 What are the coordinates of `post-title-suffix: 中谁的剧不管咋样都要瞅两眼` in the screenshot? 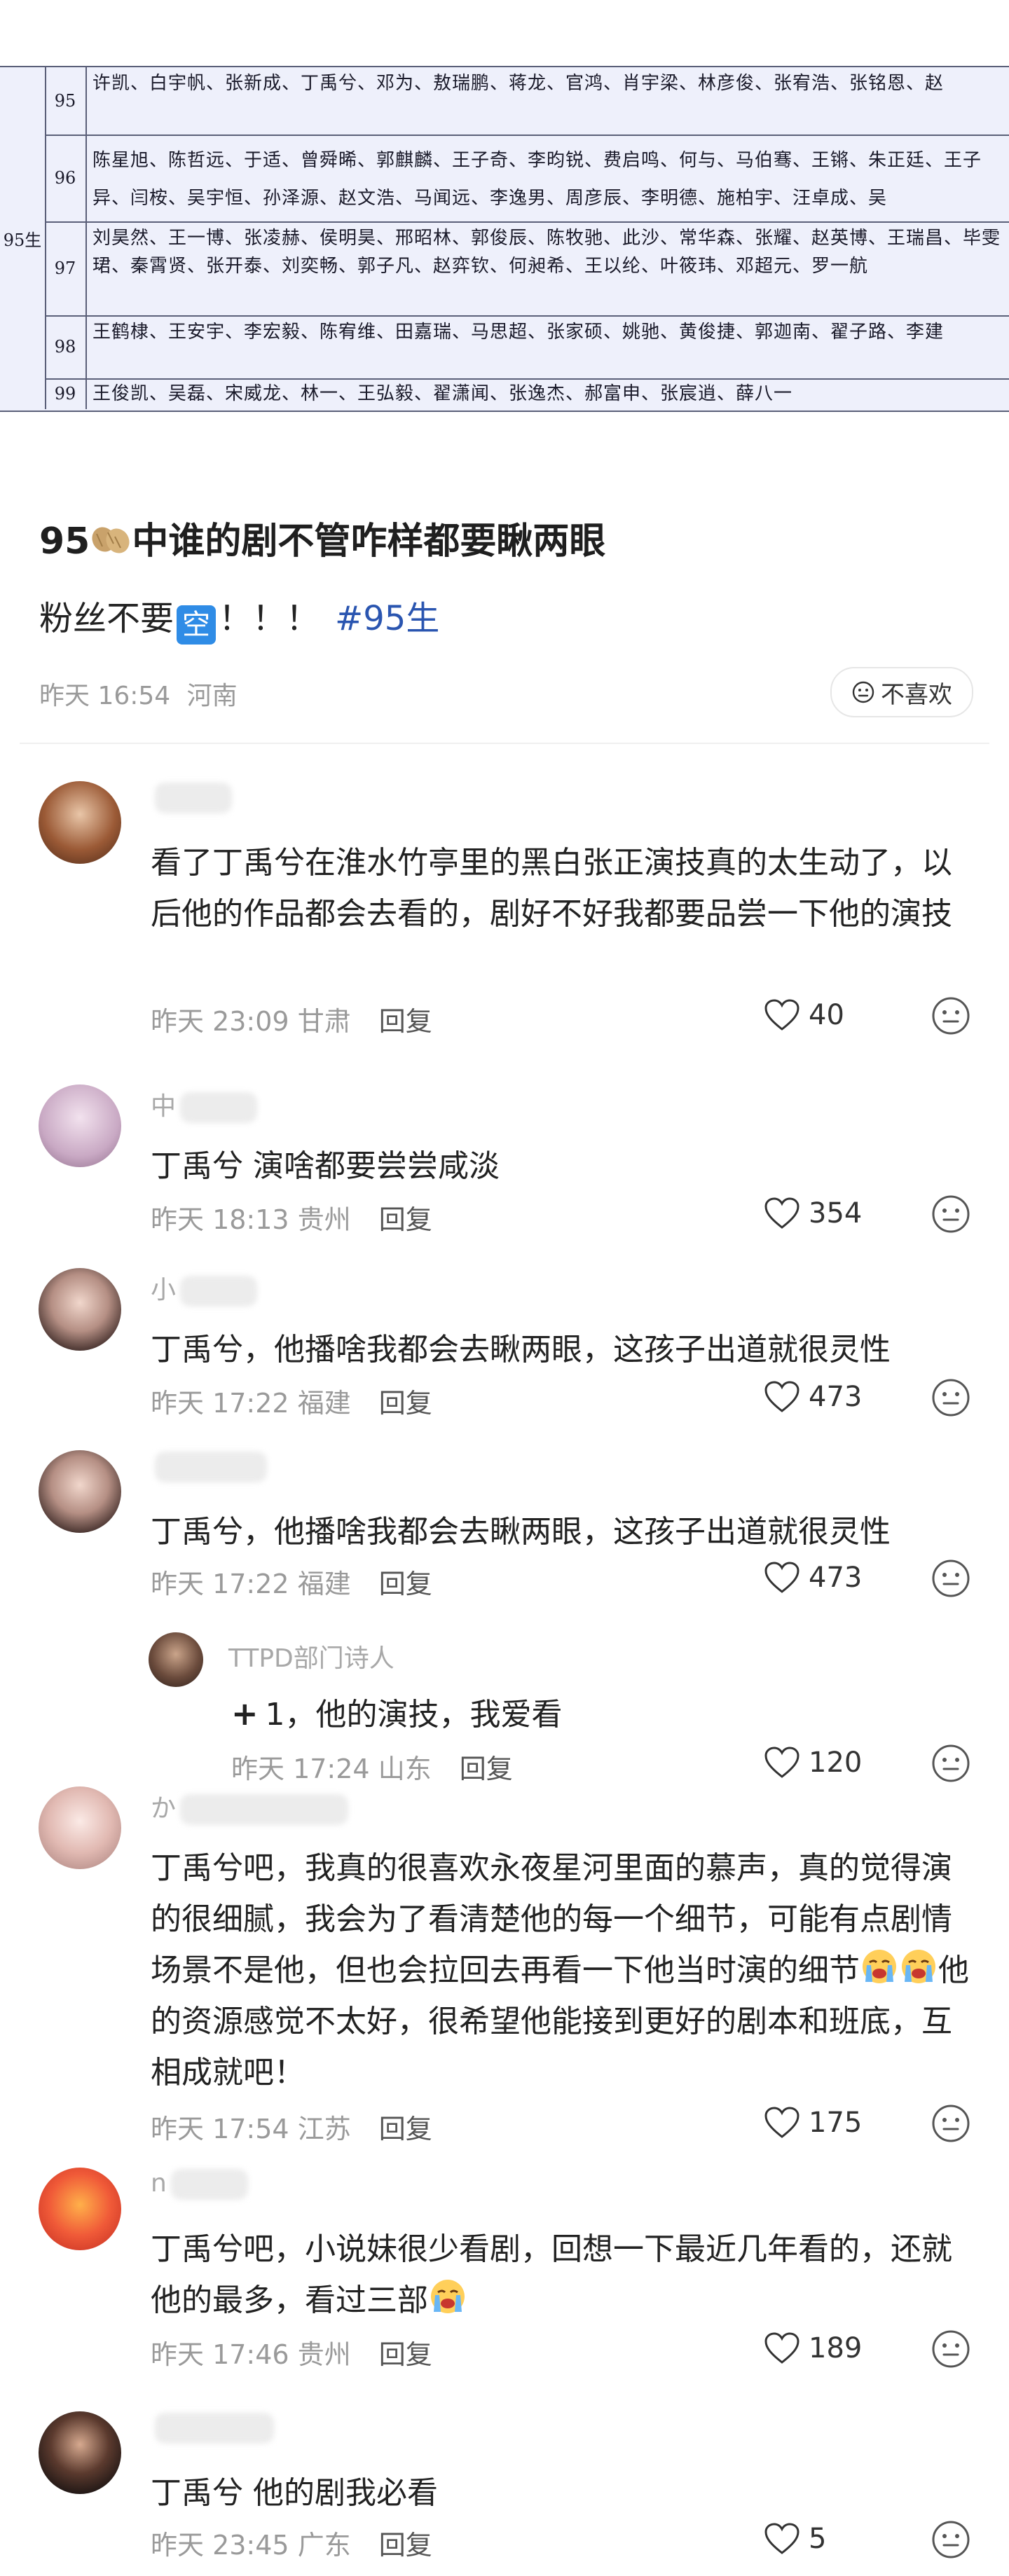 It's located at (369, 542).